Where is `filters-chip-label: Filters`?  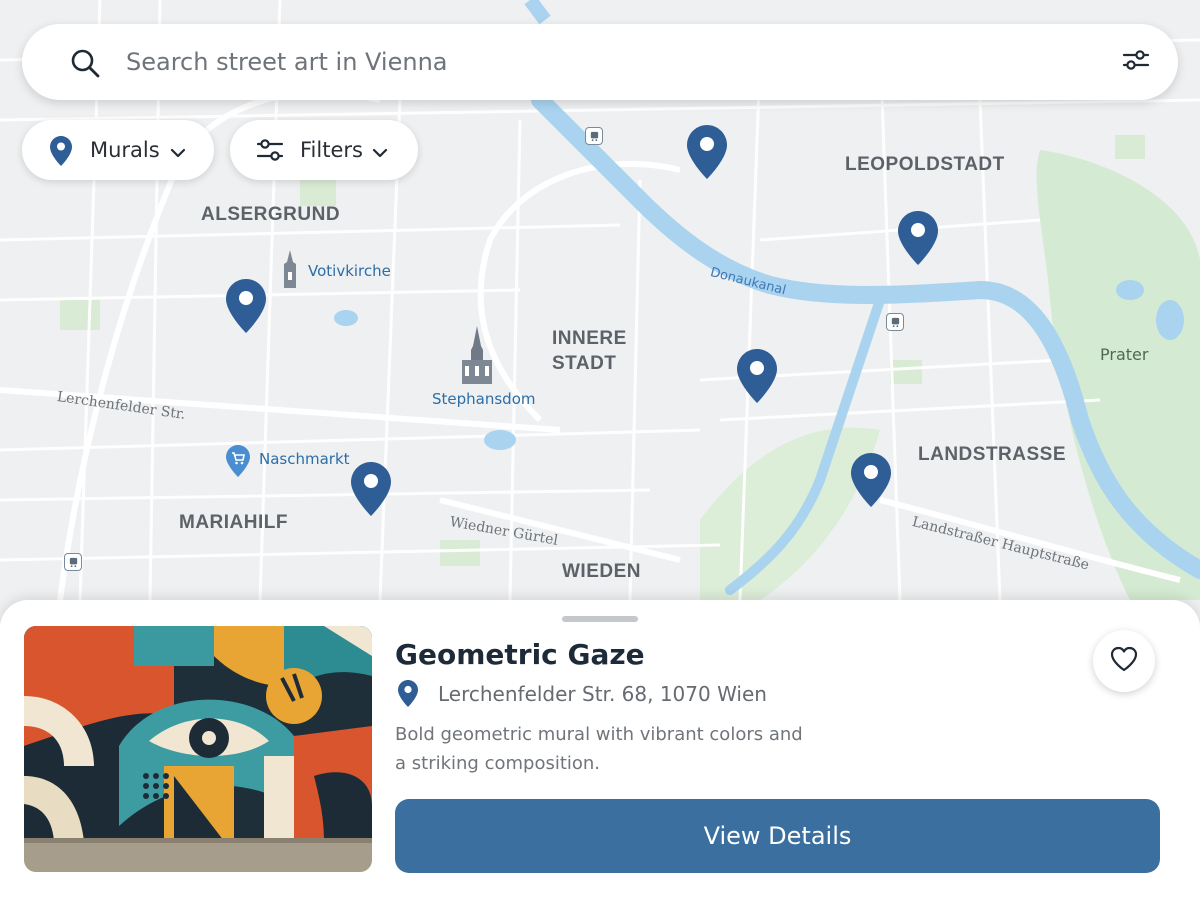
filters-chip-label: Filters is located at coordinates (331, 150).